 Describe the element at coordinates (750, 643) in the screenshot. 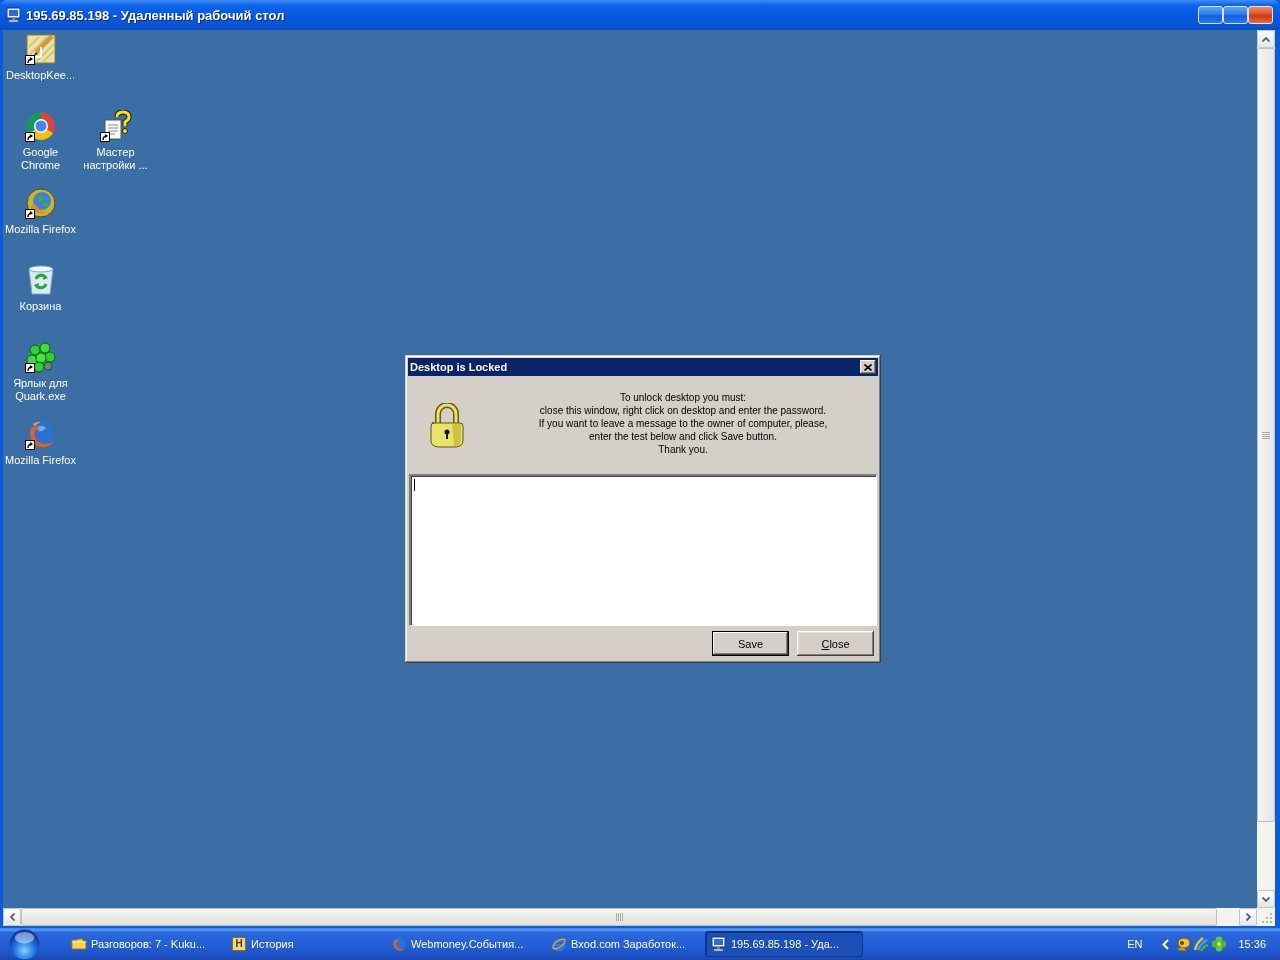

I see `dialog-button: Save` at that location.